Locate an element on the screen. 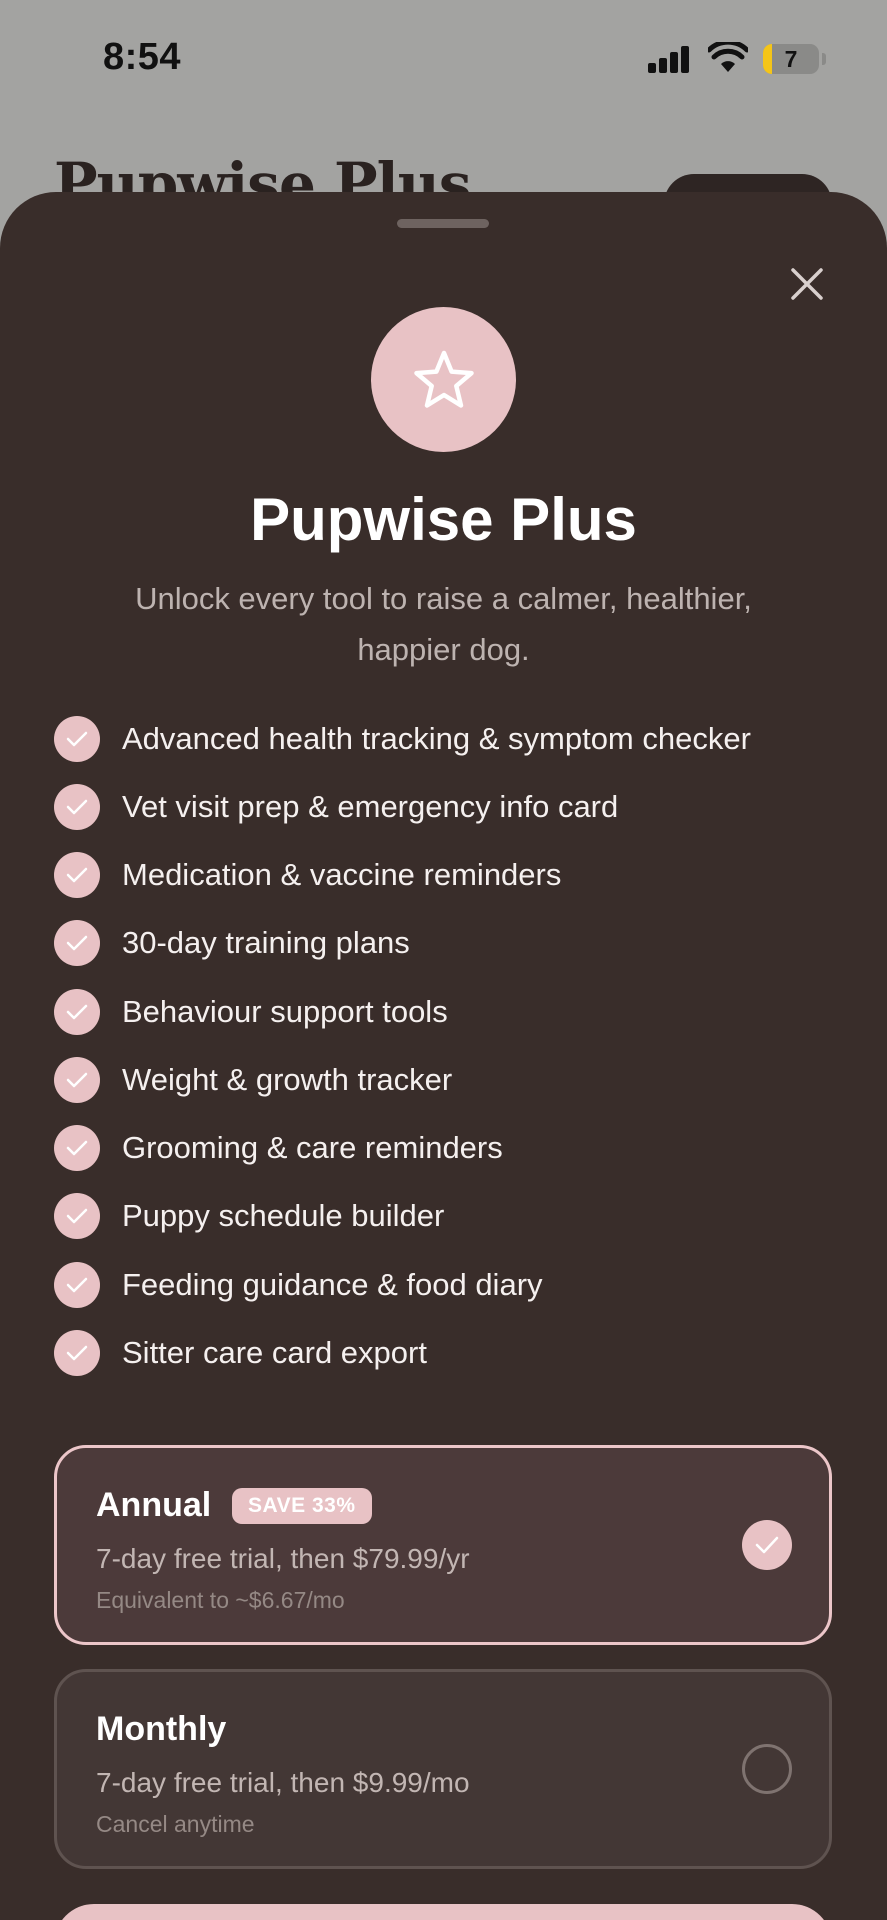 Image resolution: width=887 pixels, height=1920 pixels. feature-label: Grooming & care reminders is located at coordinates (312, 1147).